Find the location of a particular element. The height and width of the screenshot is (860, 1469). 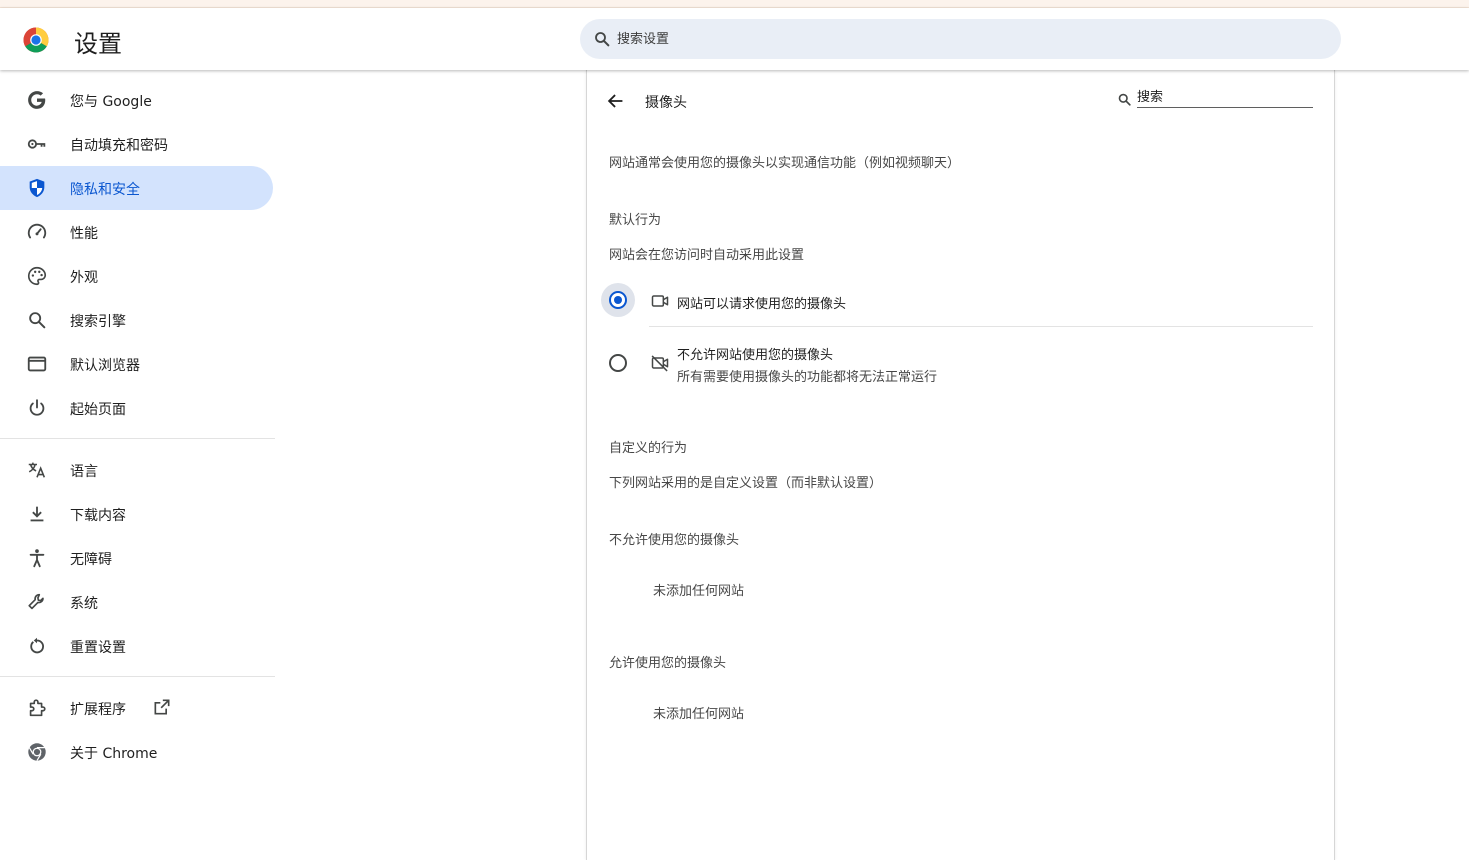

sidebar-item-default-browser: 默认浏览器 is located at coordinates (136, 364).